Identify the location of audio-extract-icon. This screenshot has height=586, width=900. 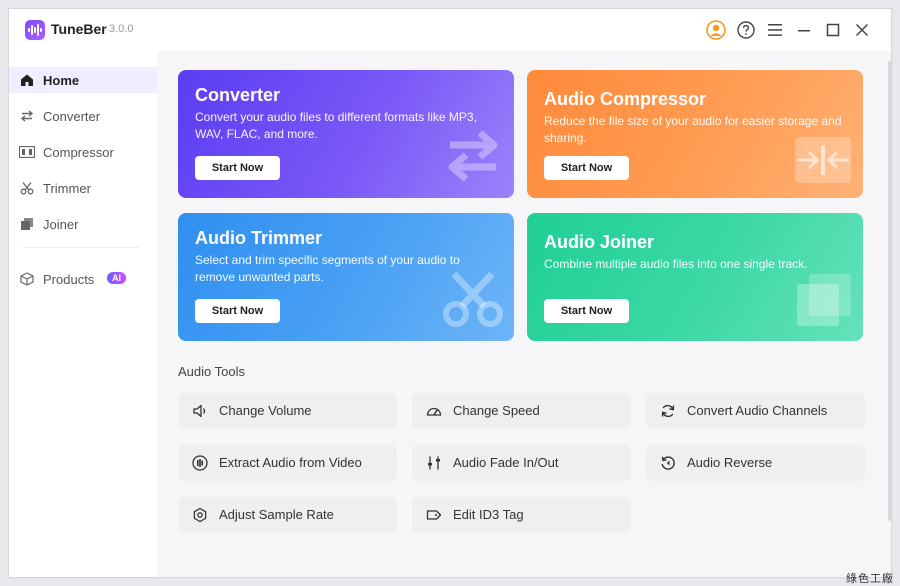
(200, 463).